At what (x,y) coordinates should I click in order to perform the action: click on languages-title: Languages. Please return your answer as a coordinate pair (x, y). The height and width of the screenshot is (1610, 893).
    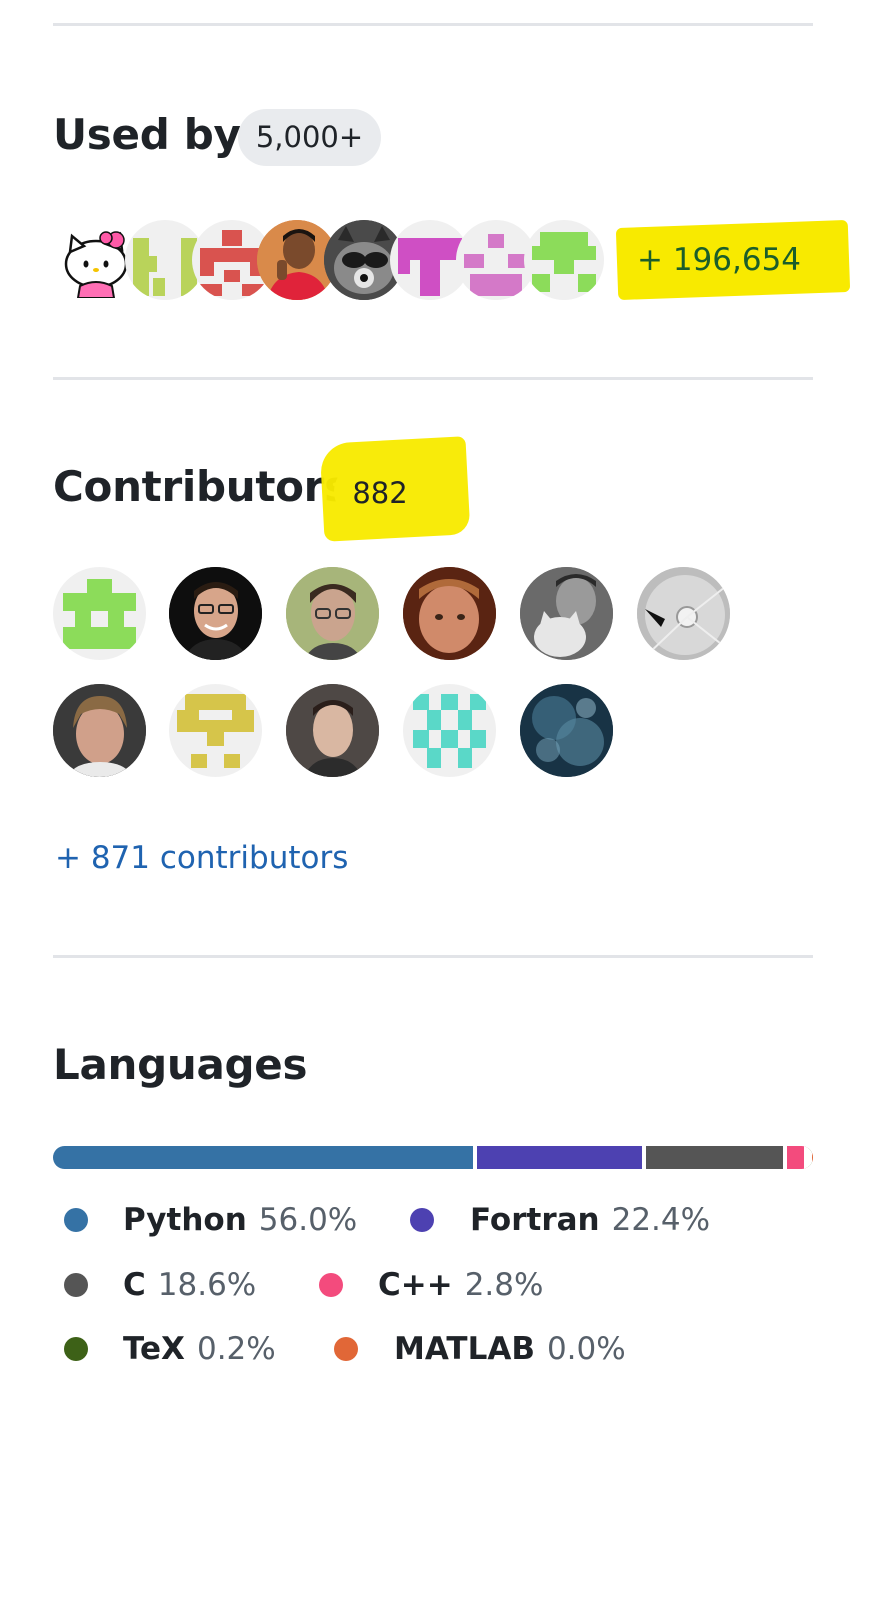
    Looking at the image, I should click on (180, 1064).